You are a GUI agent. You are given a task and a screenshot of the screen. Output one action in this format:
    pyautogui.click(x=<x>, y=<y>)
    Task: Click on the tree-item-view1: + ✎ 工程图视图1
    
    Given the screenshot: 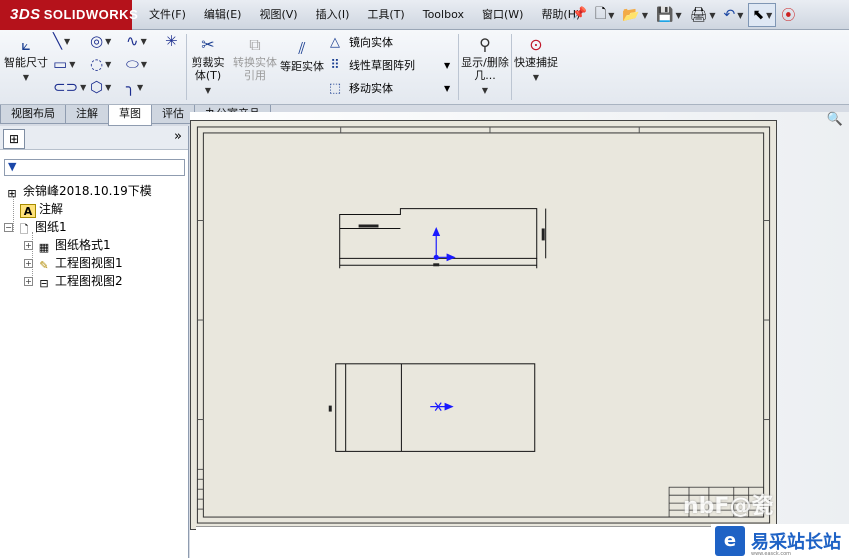 What is the action you would take?
    pyautogui.click(x=95, y=263)
    